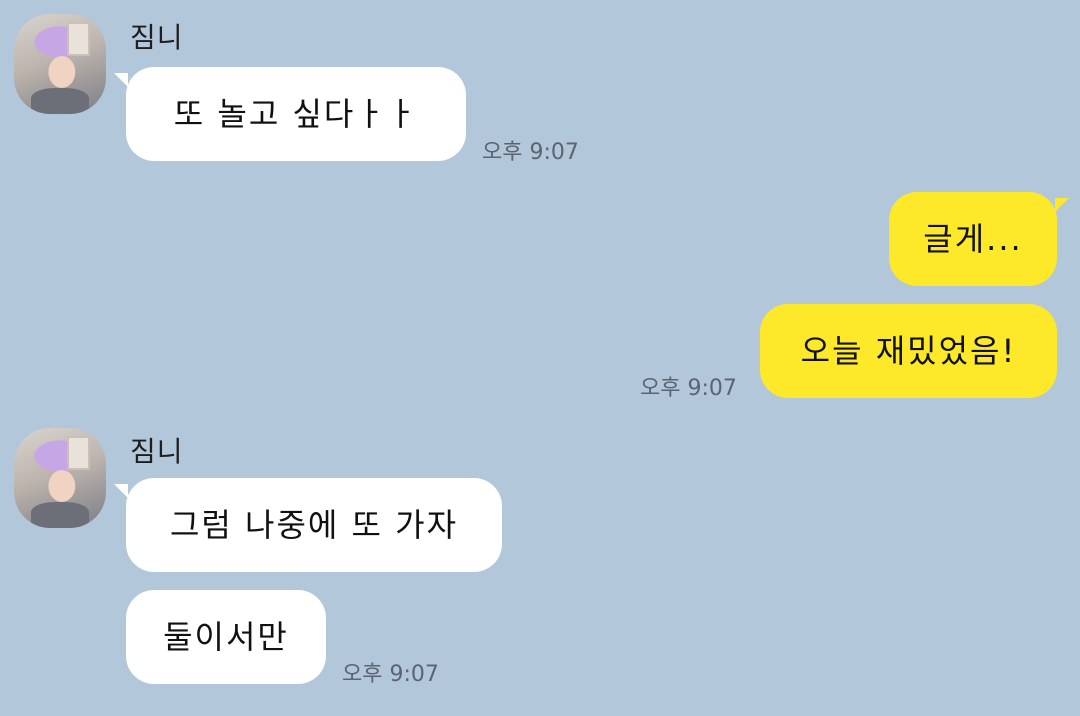  Describe the element at coordinates (314, 525) in the screenshot. I see `message-text: 그럼 나중에 또 가자` at that location.